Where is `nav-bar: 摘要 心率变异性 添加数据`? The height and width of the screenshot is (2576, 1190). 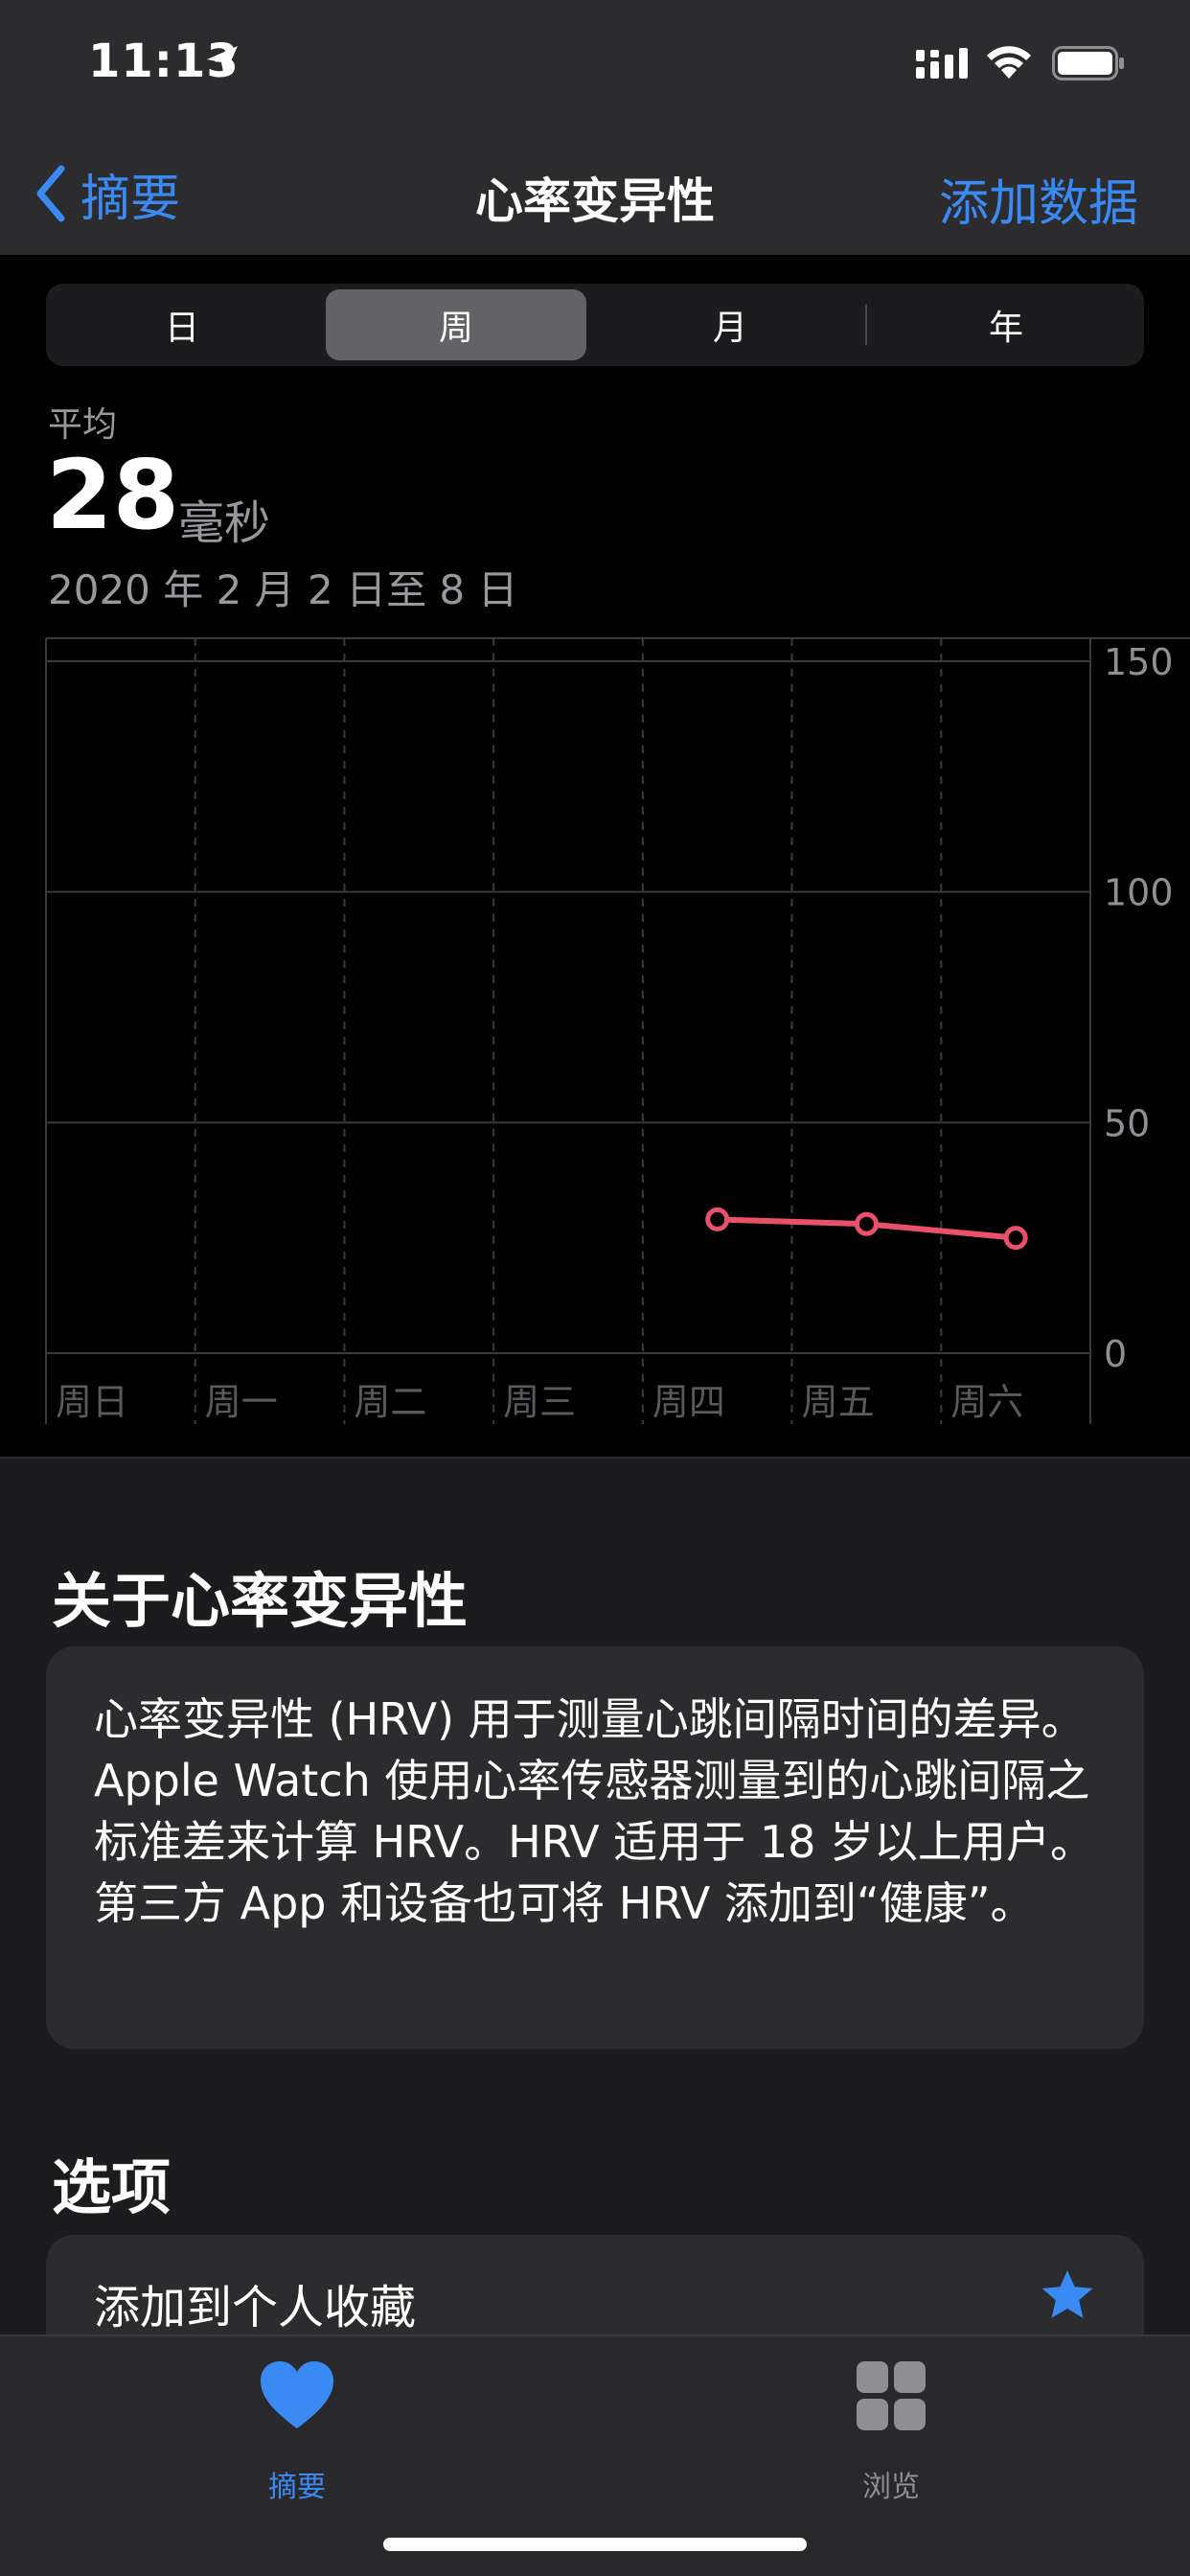
nav-bar: 摘要 心率变异性 添加数据 is located at coordinates (595, 194).